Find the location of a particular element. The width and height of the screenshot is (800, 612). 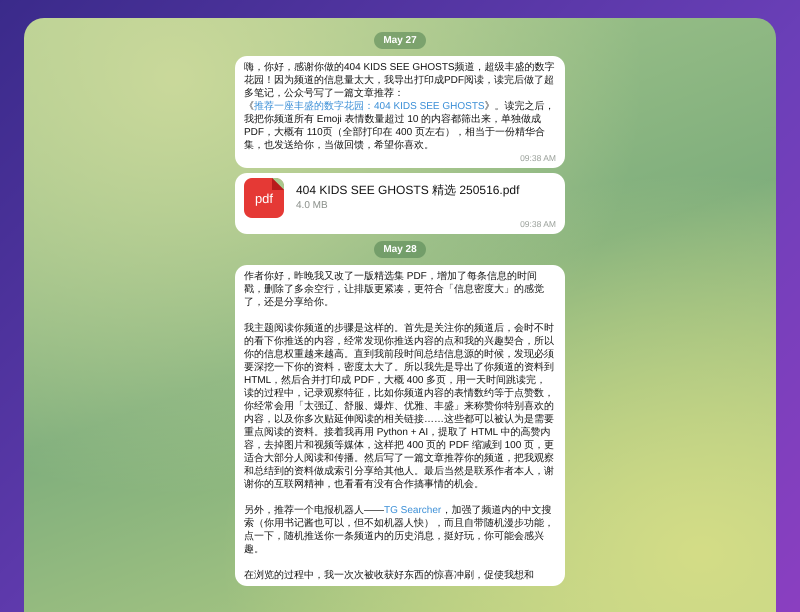

link: 推荐一座丰盛的数字花园：404 KIDS SEE GHOSTS is located at coordinates (369, 106).